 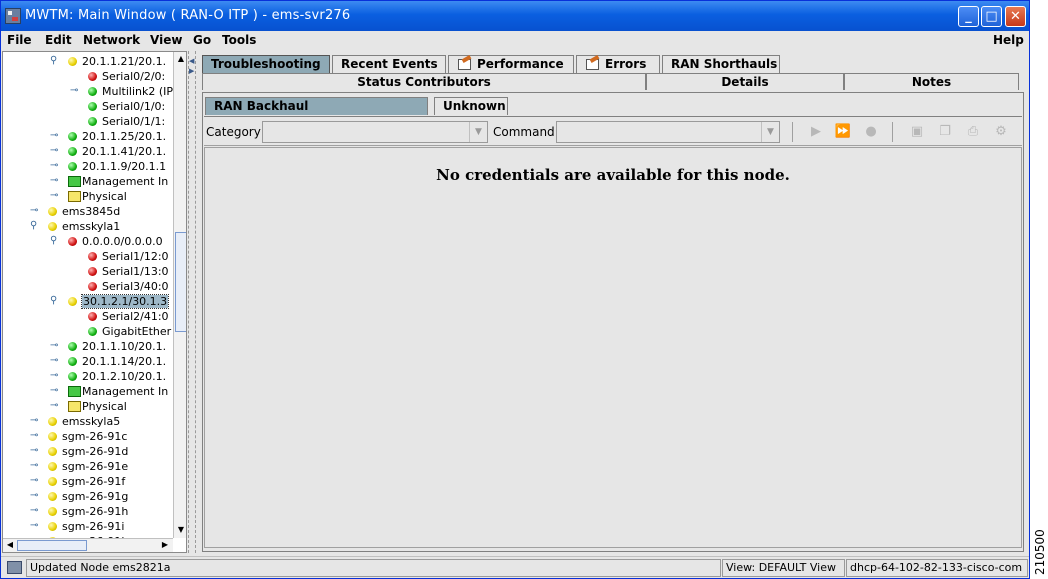 What do you see at coordinates (202, 40) in the screenshot?
I see `menu-go: Go` at bounding box center [202, 40].